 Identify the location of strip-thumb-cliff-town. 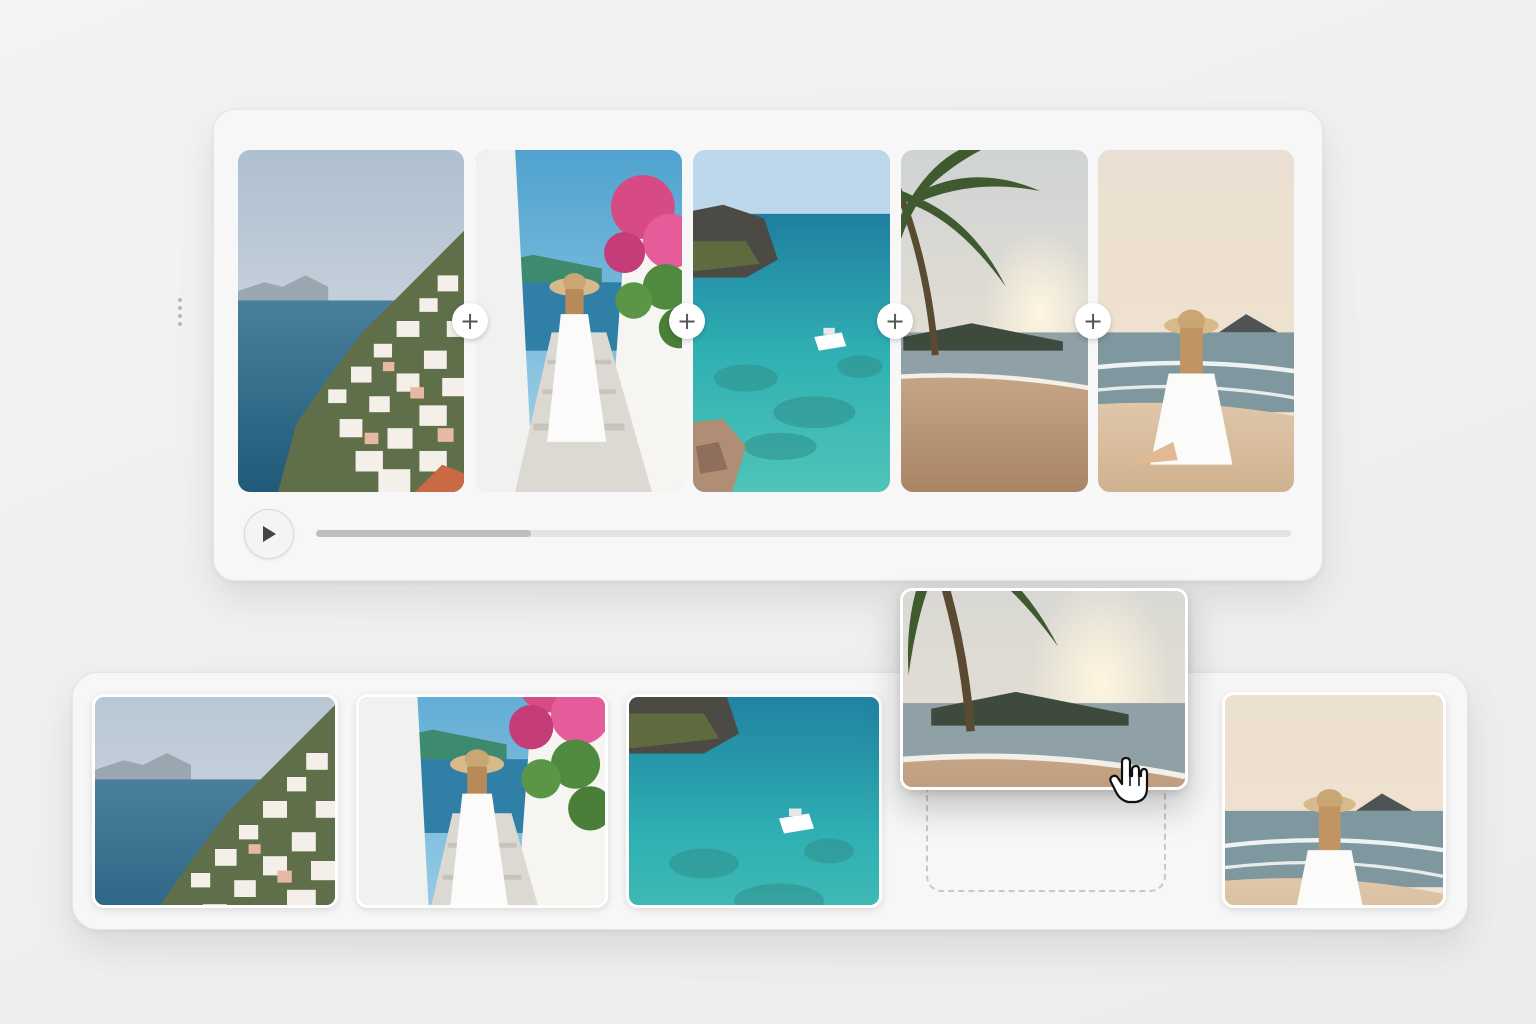
(215, 801).